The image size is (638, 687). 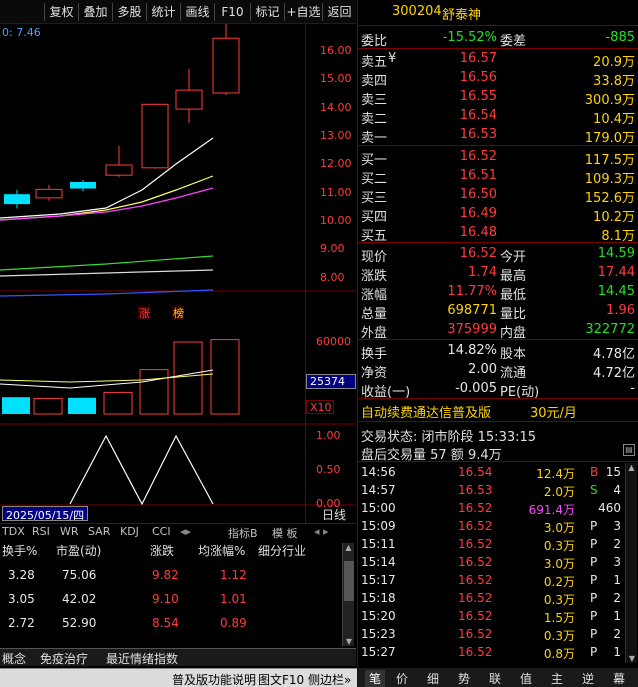 I want to click on list-scrollbar: ▲ ▼, so click(x=348, y=594).